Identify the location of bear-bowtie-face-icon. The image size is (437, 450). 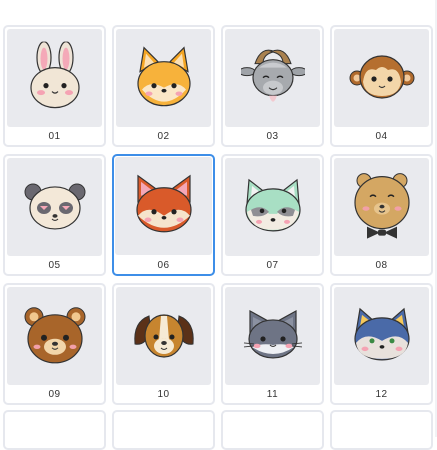
(381, 206).